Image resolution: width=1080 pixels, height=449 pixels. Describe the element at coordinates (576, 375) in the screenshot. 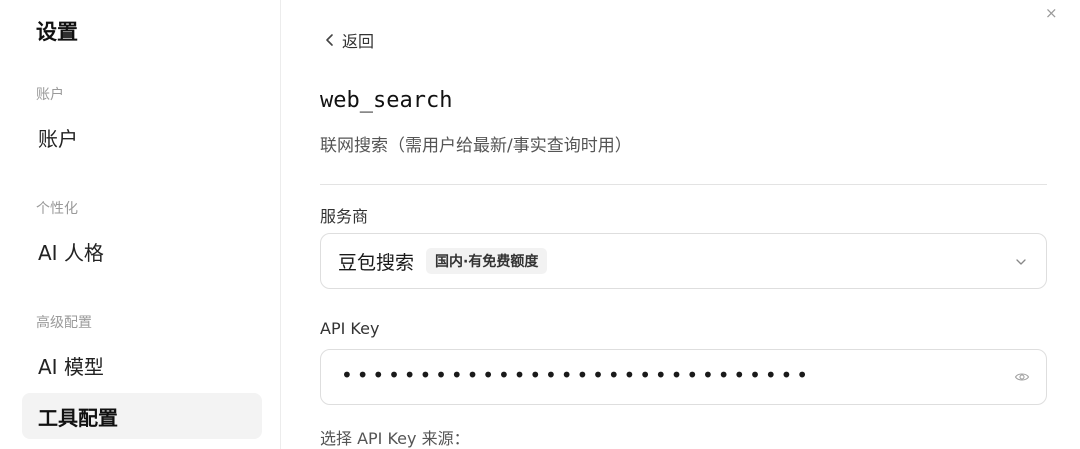

I see `api-key-masked-value: ••••••••••••••••••••••••••••••` at that location.